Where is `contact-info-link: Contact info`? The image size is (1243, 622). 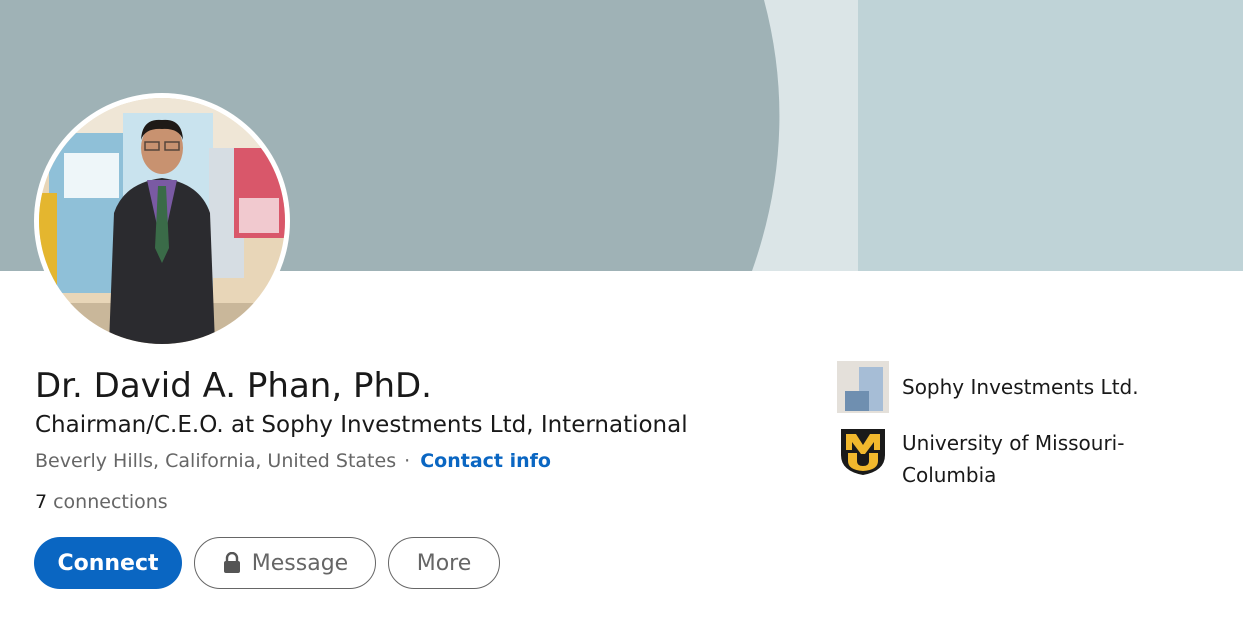 contact-info-link: Contact info is located at coordinates (485, 461).